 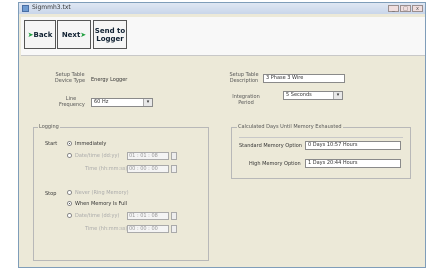 What do you see at coordinates (69, 203) in the screenshot?
I see `stop-when-full-radio` at bounding box center [69, 203].